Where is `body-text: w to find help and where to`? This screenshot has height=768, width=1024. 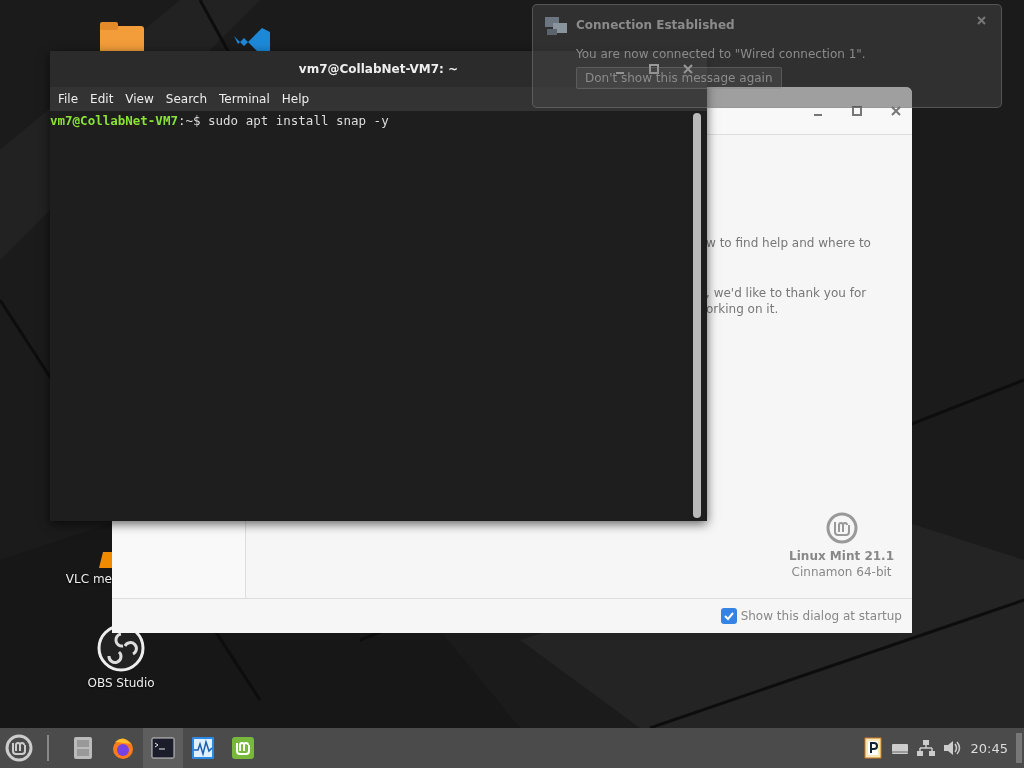
body-text: w to find help and where to is located at coordinates (788, 243).